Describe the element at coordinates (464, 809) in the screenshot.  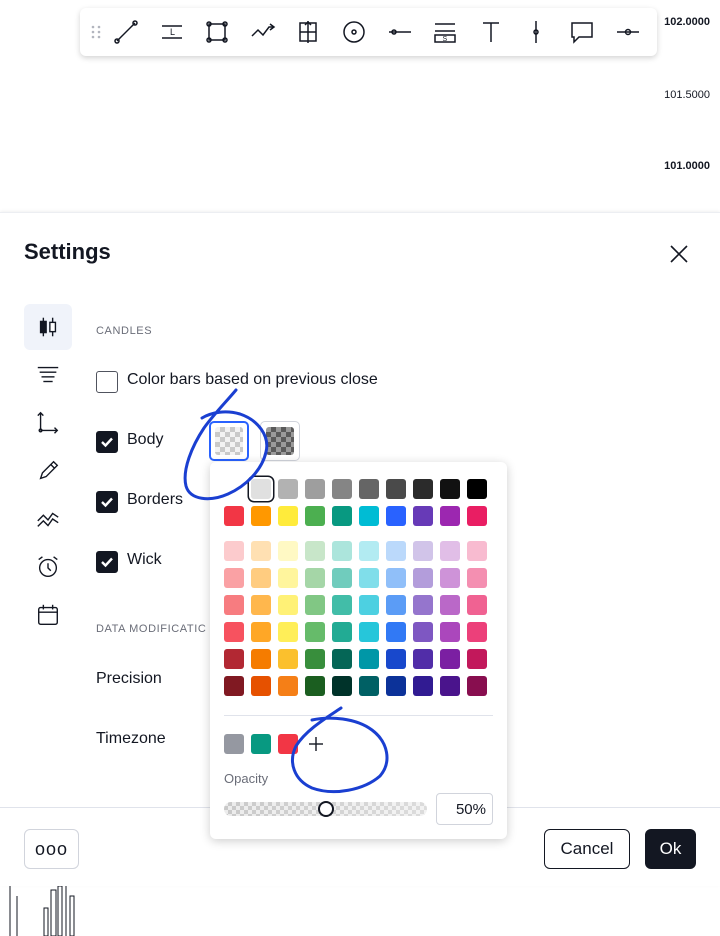
I see `opacity-input: 50%` at that location.